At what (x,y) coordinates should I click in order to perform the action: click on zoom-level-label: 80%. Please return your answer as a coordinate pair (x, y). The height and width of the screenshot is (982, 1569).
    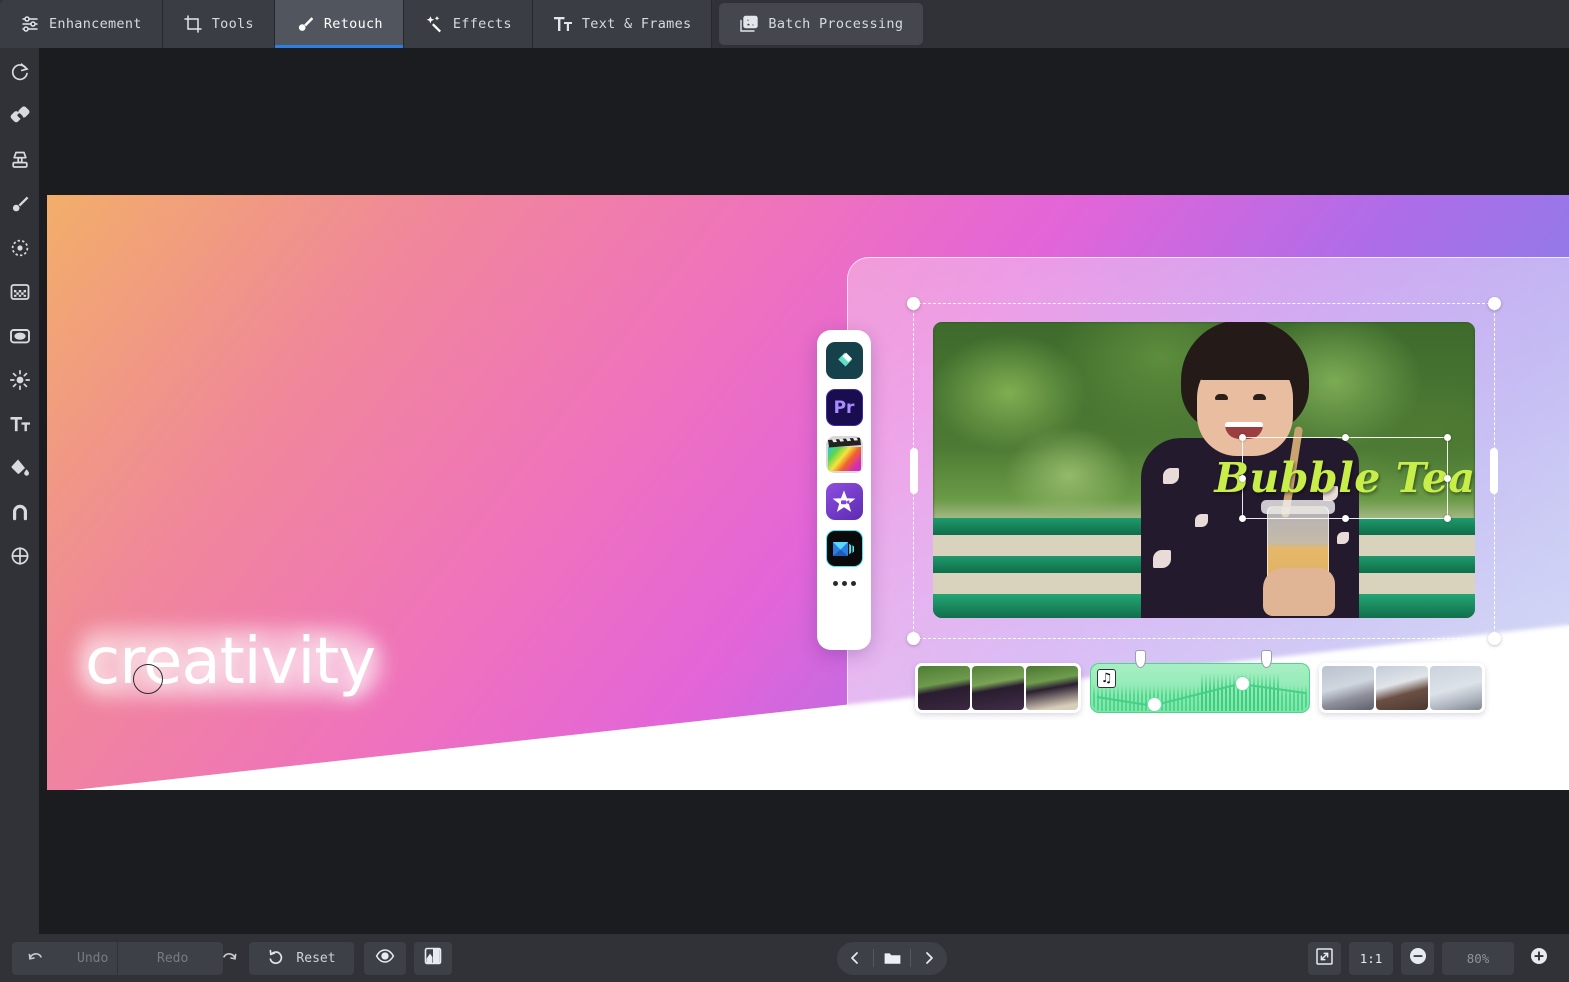
    Looking at the image, I should click on (1478, 958).